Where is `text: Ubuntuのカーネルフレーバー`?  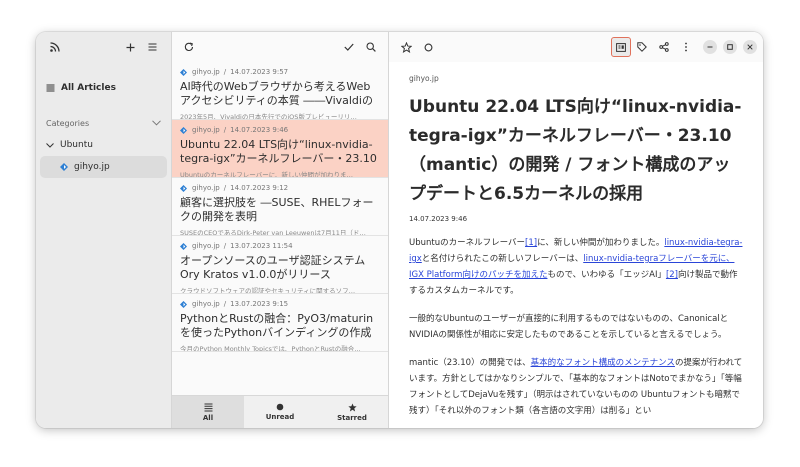 text: Ubuntuのカーネルフレーバー is located at coordinates (467, 243).